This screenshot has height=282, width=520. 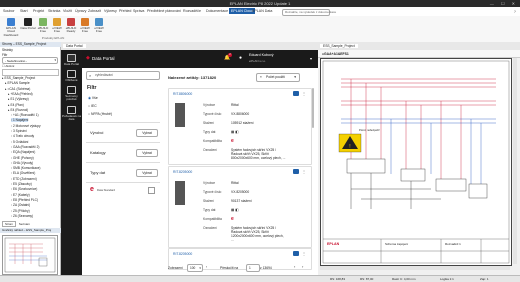 I want to click on filter-select: - Nedefinováno - ▾, so click(x=30, y=60).